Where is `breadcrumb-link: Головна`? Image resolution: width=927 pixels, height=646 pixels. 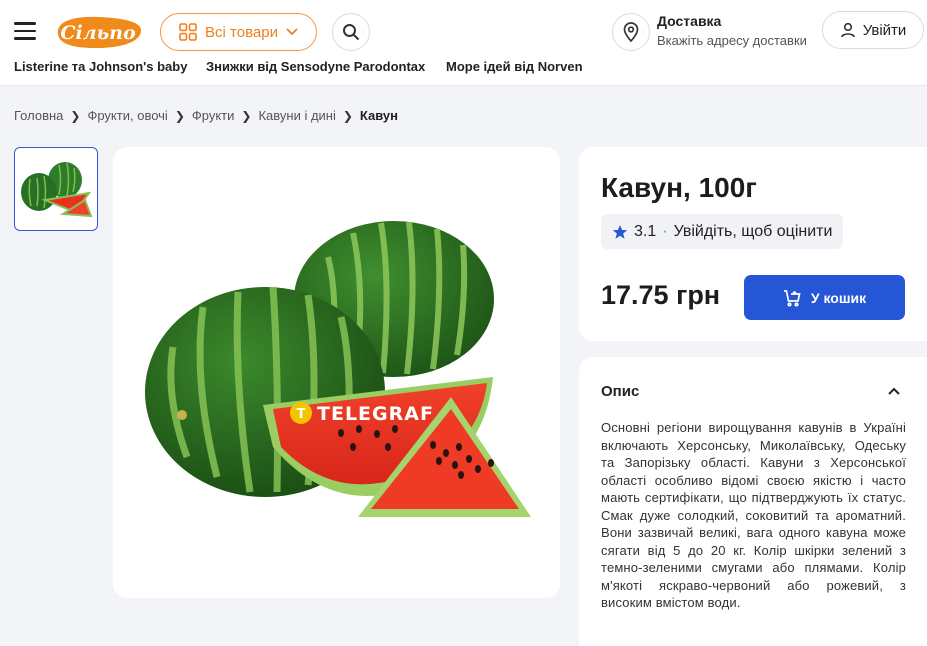
breadcrumb-link: Головна is located at coordinates (38, 115).